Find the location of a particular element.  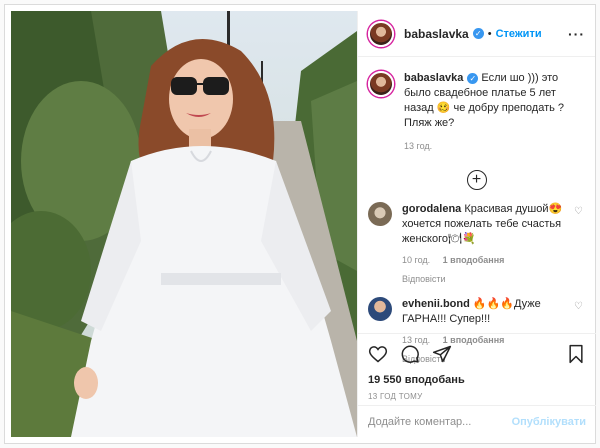

comment-meta: 10 год. 1 вподобання is located at coordinates (487, 260).